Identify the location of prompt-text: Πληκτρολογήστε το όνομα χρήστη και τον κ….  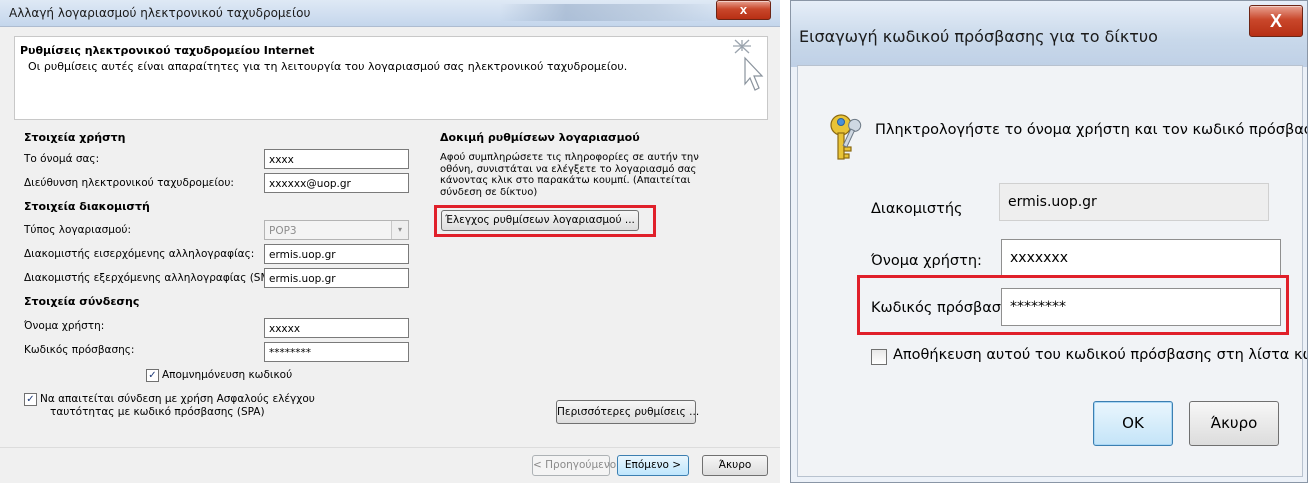
(1091, 130).